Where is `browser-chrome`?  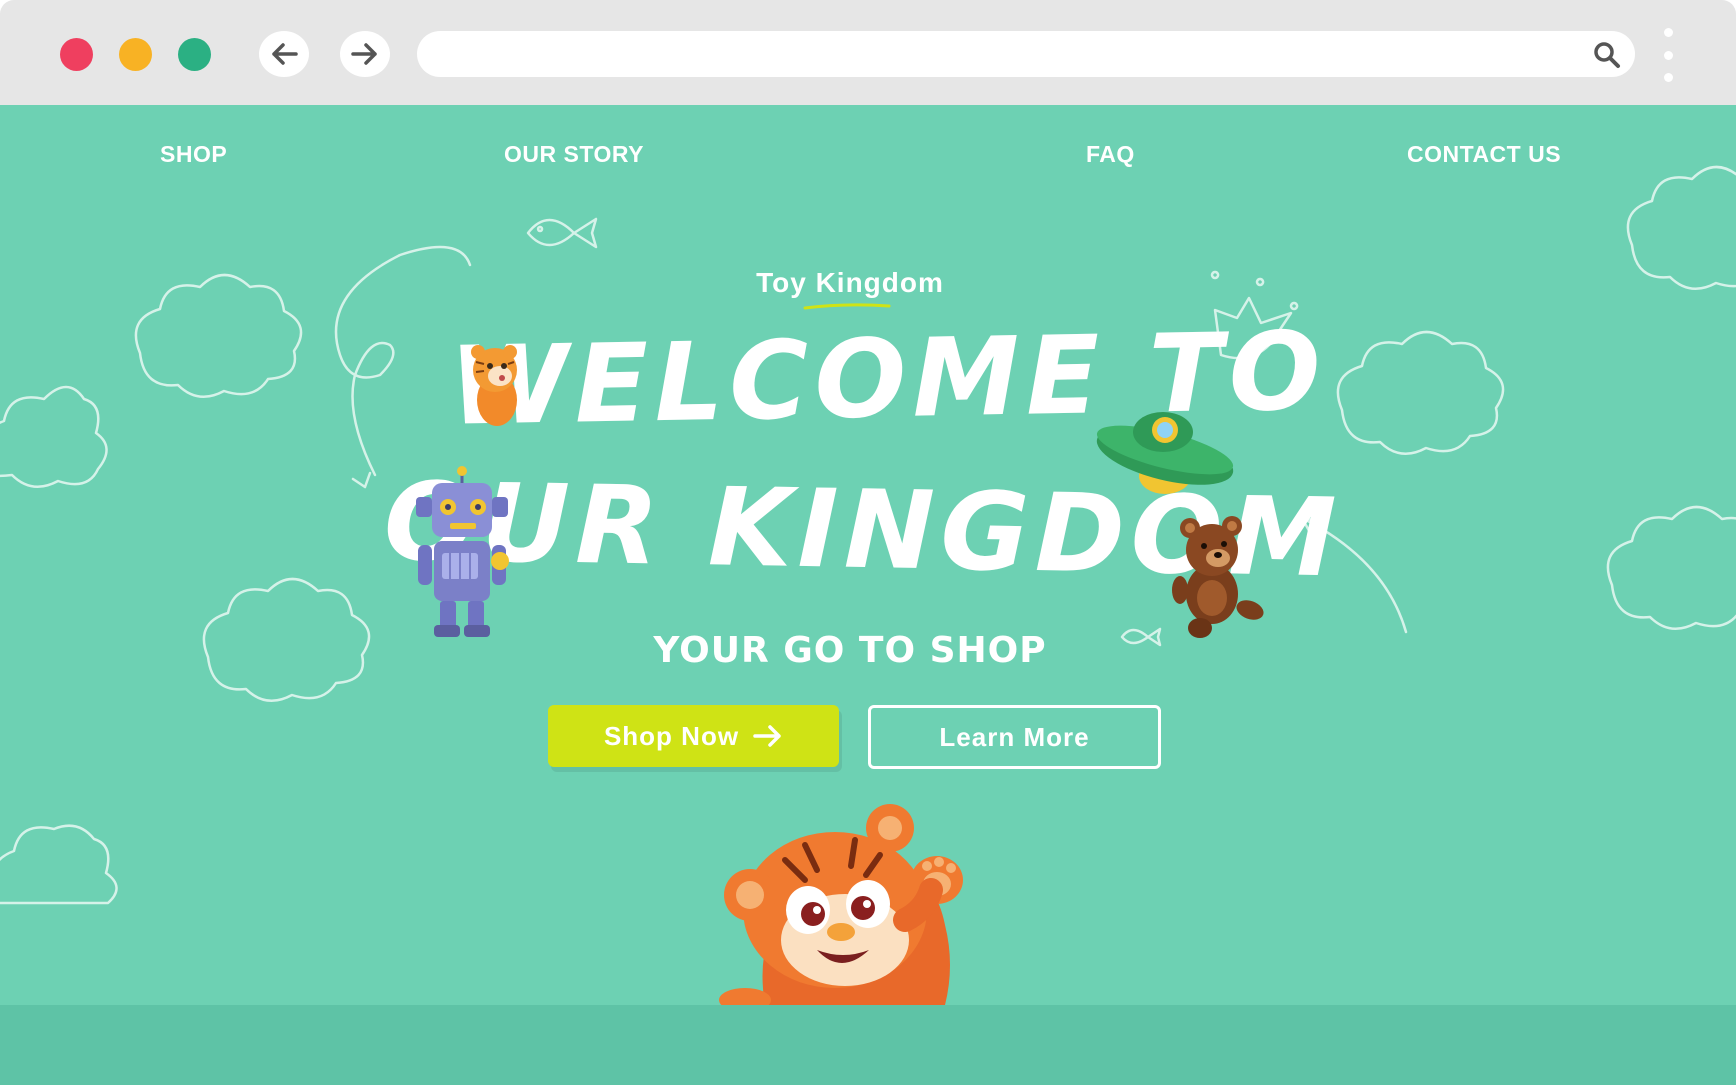
browser-chrome is located at coordinates (868, 52).